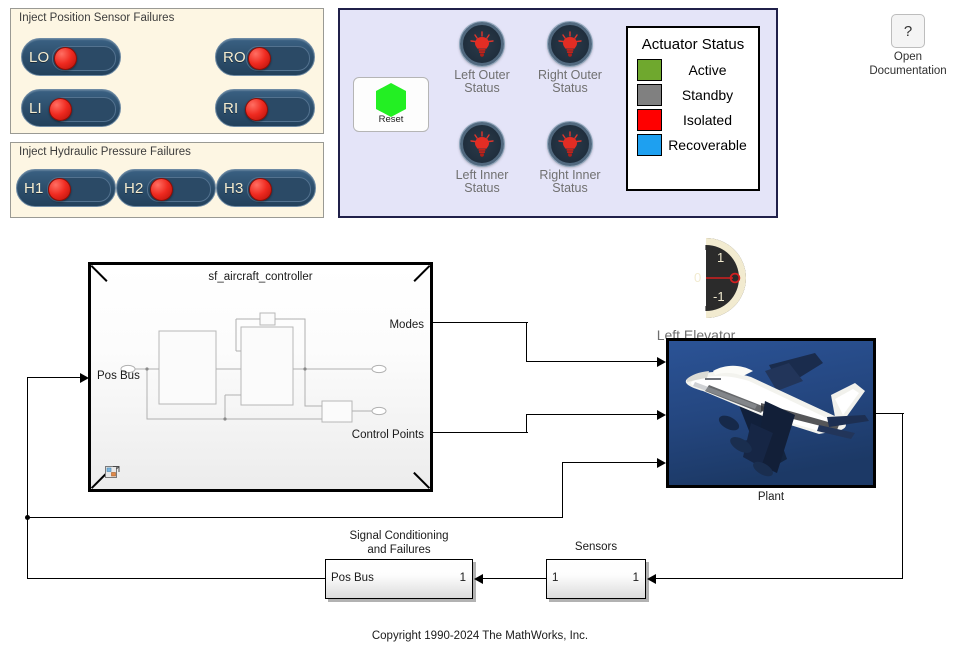  I want to click on toggle-h2-knob, so click(161, 189).